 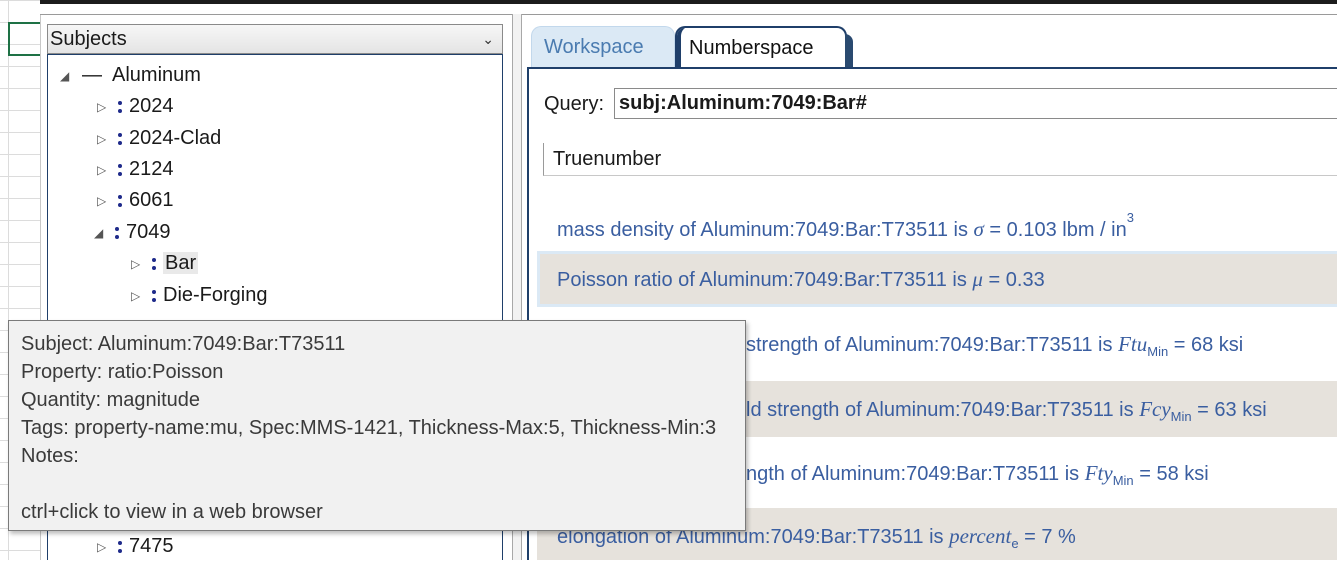 I want to click on tooltip-property: Property: ratio:Poisson, so click(x=122, y=372).